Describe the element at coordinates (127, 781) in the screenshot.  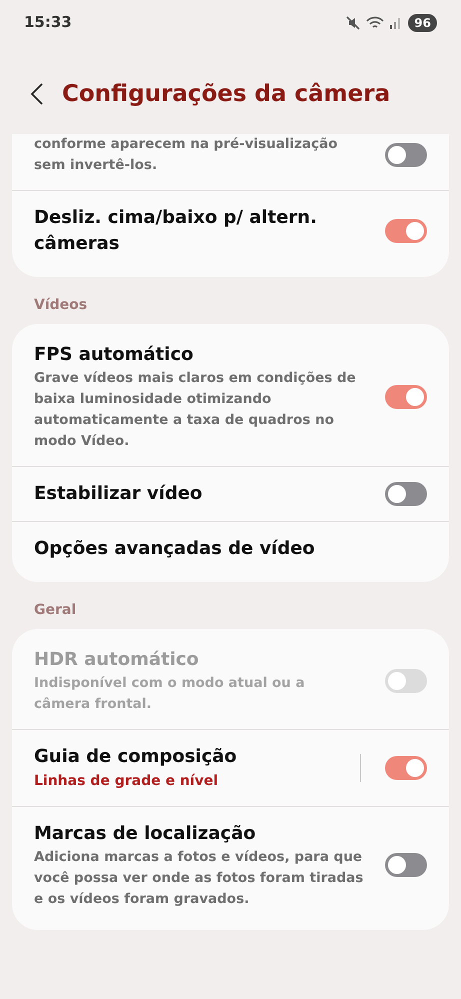
I see `setting-value: Linhas de grade e nível` at that location.